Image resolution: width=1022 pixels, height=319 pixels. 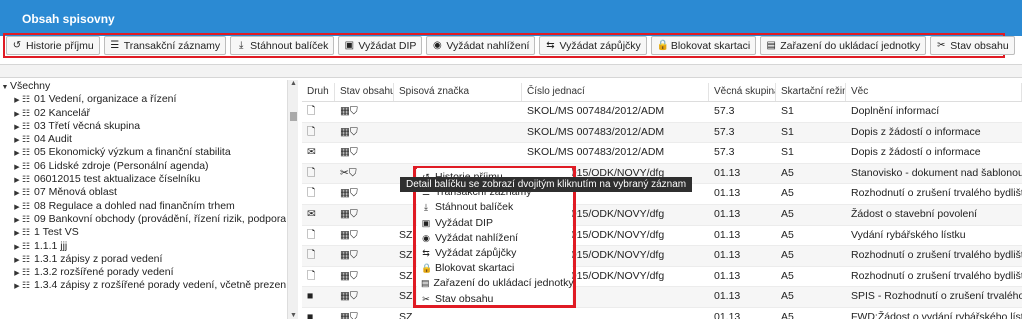 I want to click on scrollbar-thumb, so click(x=293, y=116).